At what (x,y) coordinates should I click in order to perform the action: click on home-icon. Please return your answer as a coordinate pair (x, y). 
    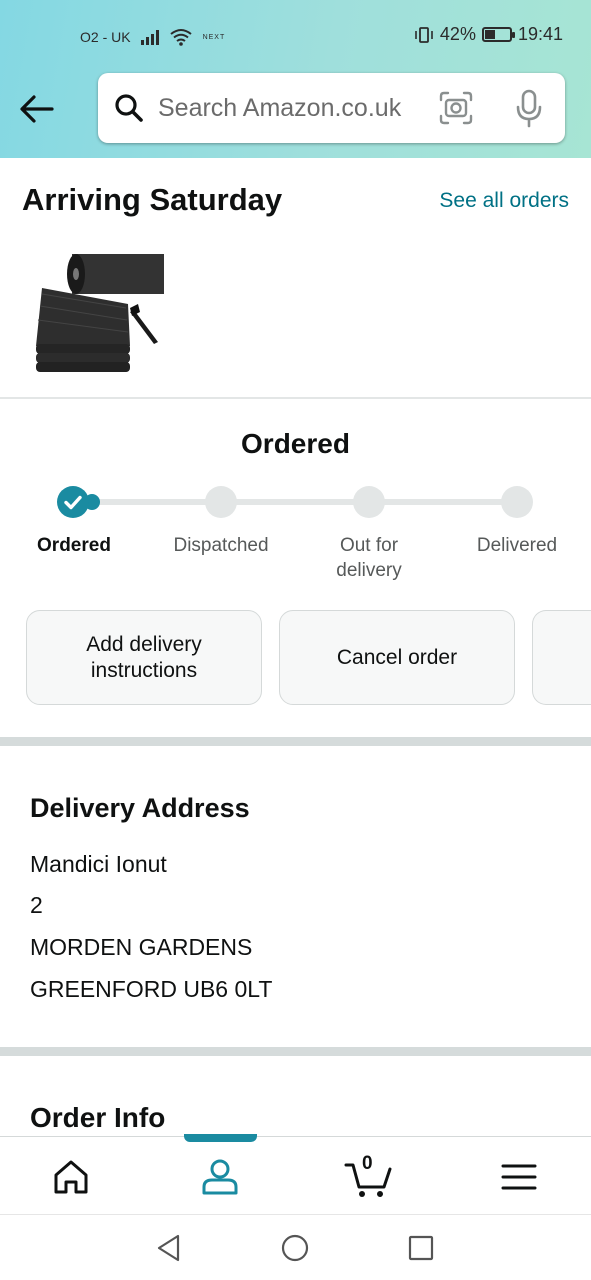
    Looking at the image, I should click on (71, 1177).